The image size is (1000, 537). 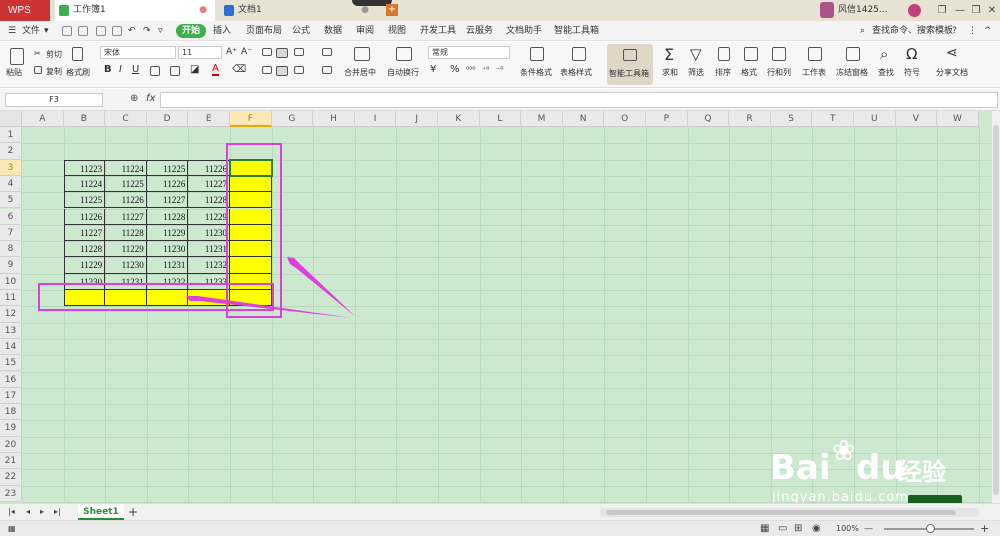 What do you see at coordinates (301, 31) in the screenshot?
I see `tab-formulas: 公式` at bounding box center [301, 31].